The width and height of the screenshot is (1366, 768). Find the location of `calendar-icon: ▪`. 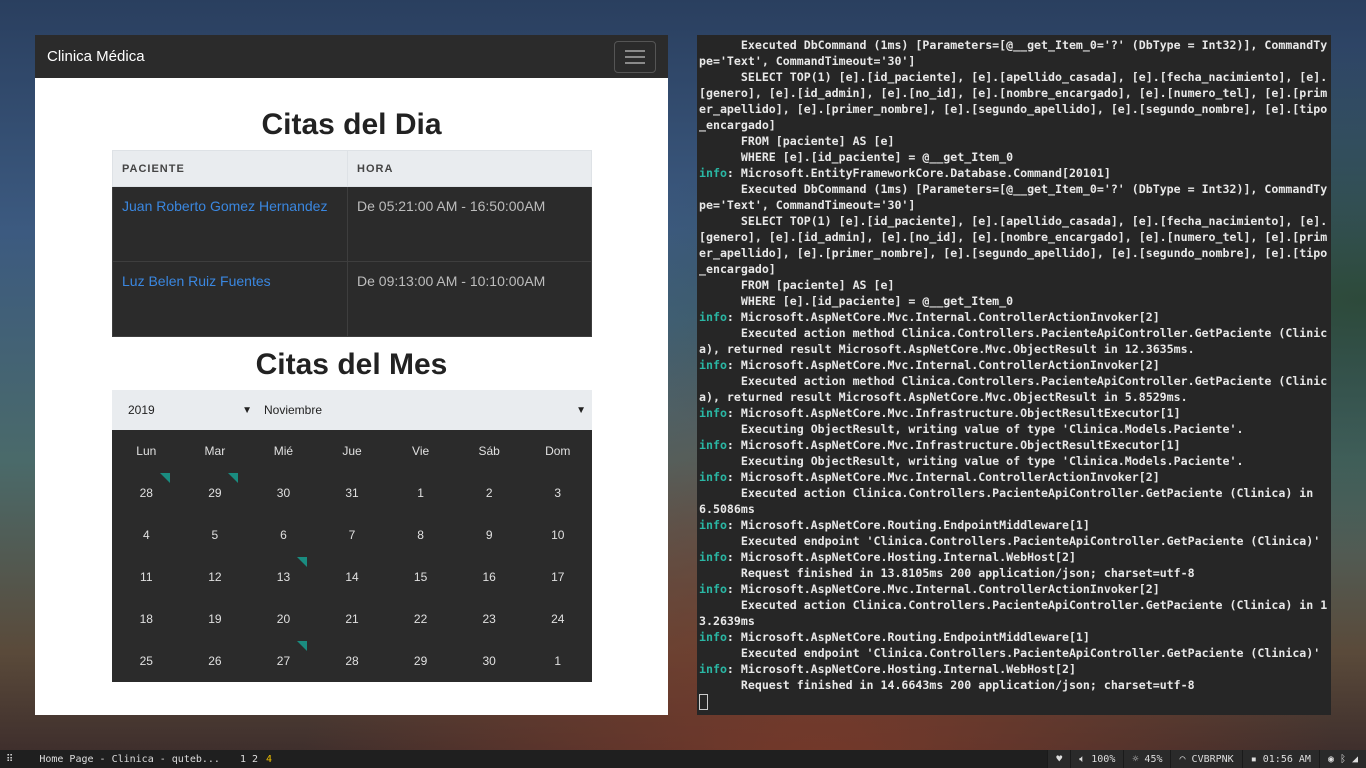

calendar-icon: ▪ is located at coordinates (1253, 759).